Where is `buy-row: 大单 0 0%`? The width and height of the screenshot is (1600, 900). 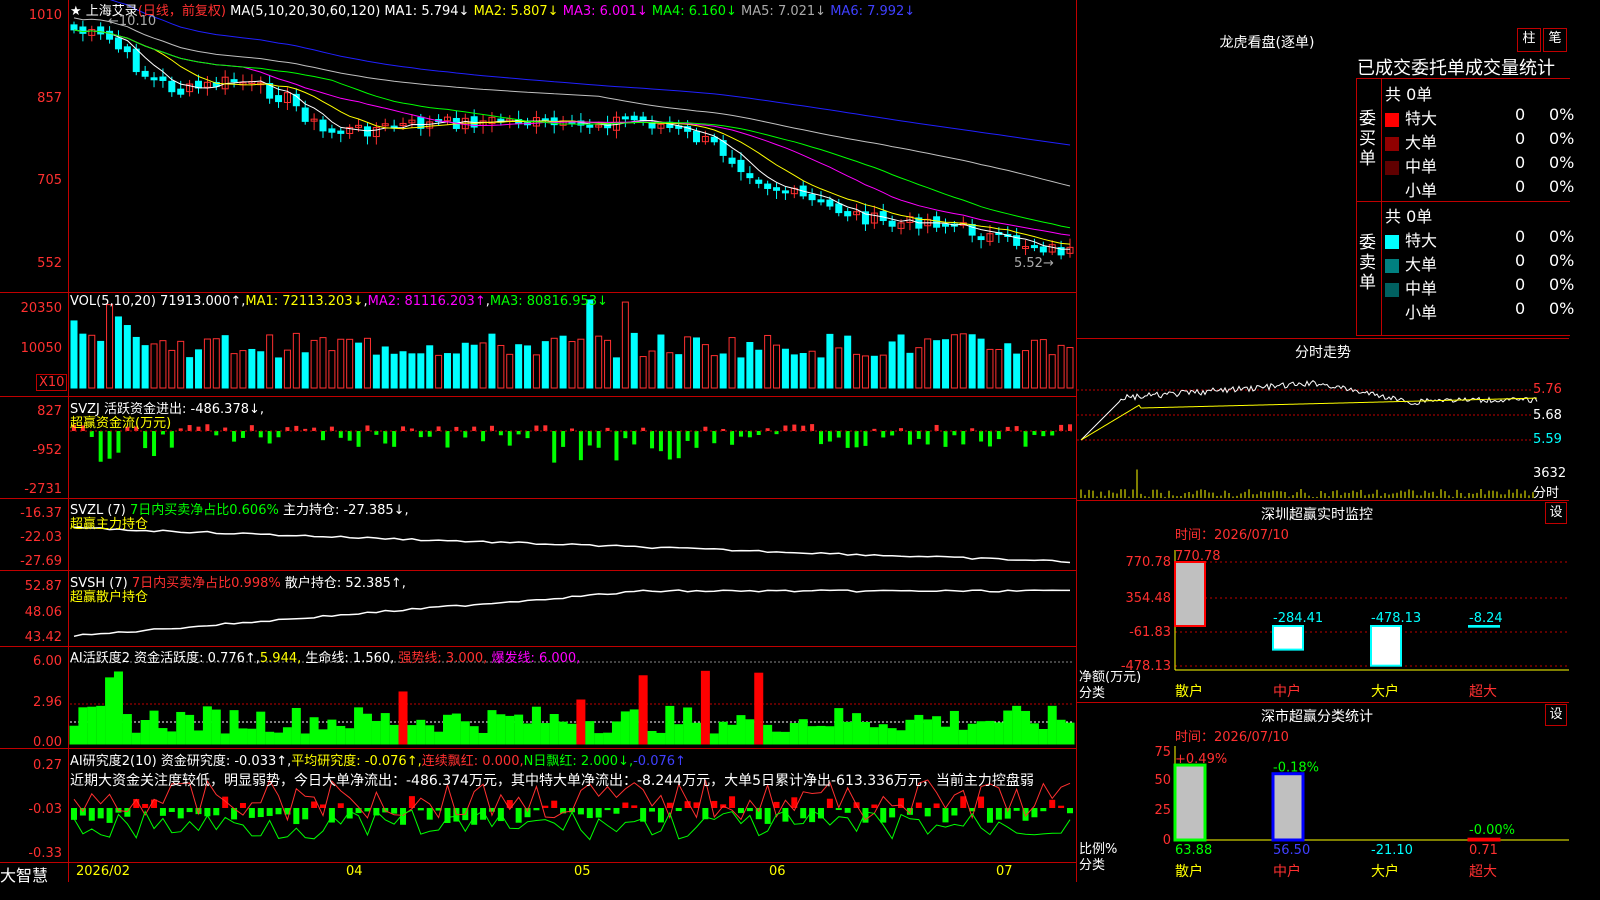
buy-row: 大单 0 0% is located at coordinates (1479, 141).